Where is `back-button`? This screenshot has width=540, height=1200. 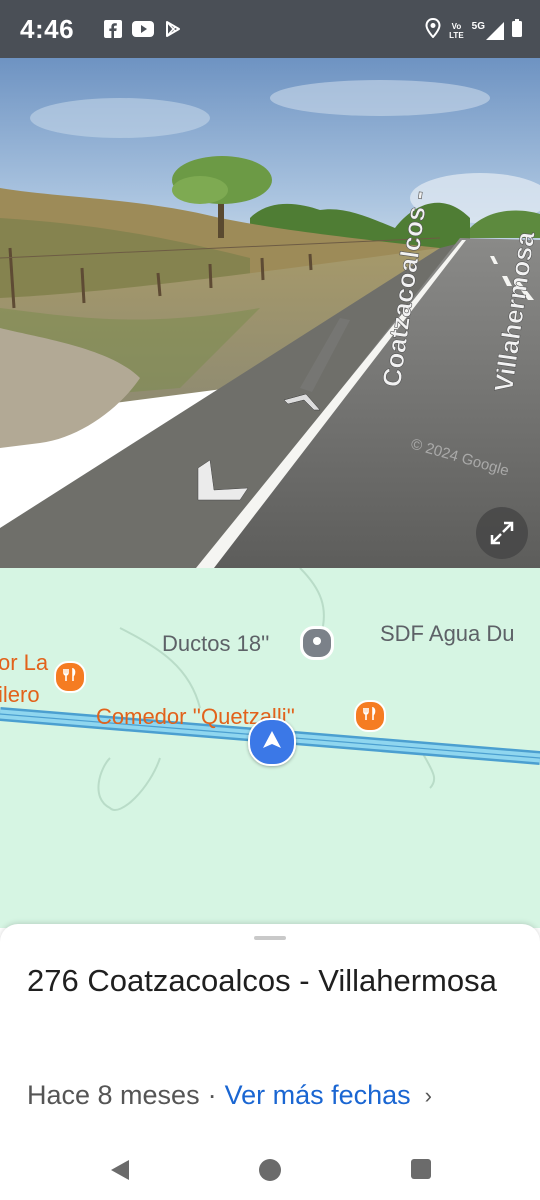
back-button is located at coordinates (120, 1172).